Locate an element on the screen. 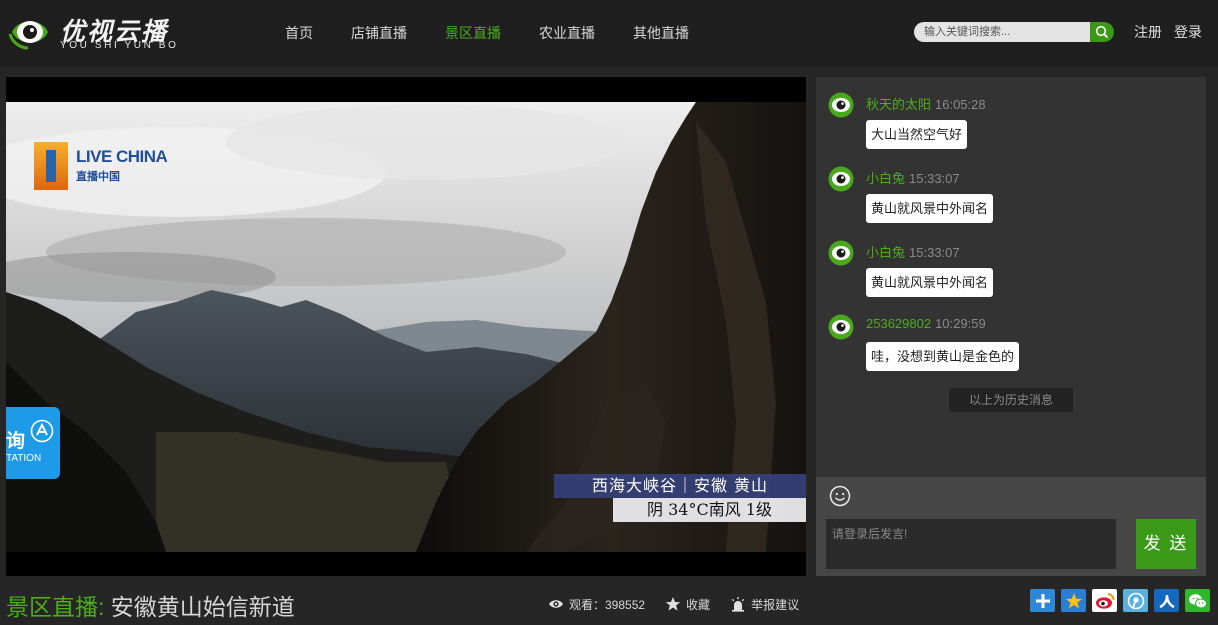 Image resolution: width=1218 pixels, height=625 pixels. report-label: 举报建议 is located at coordinates (775, 604).